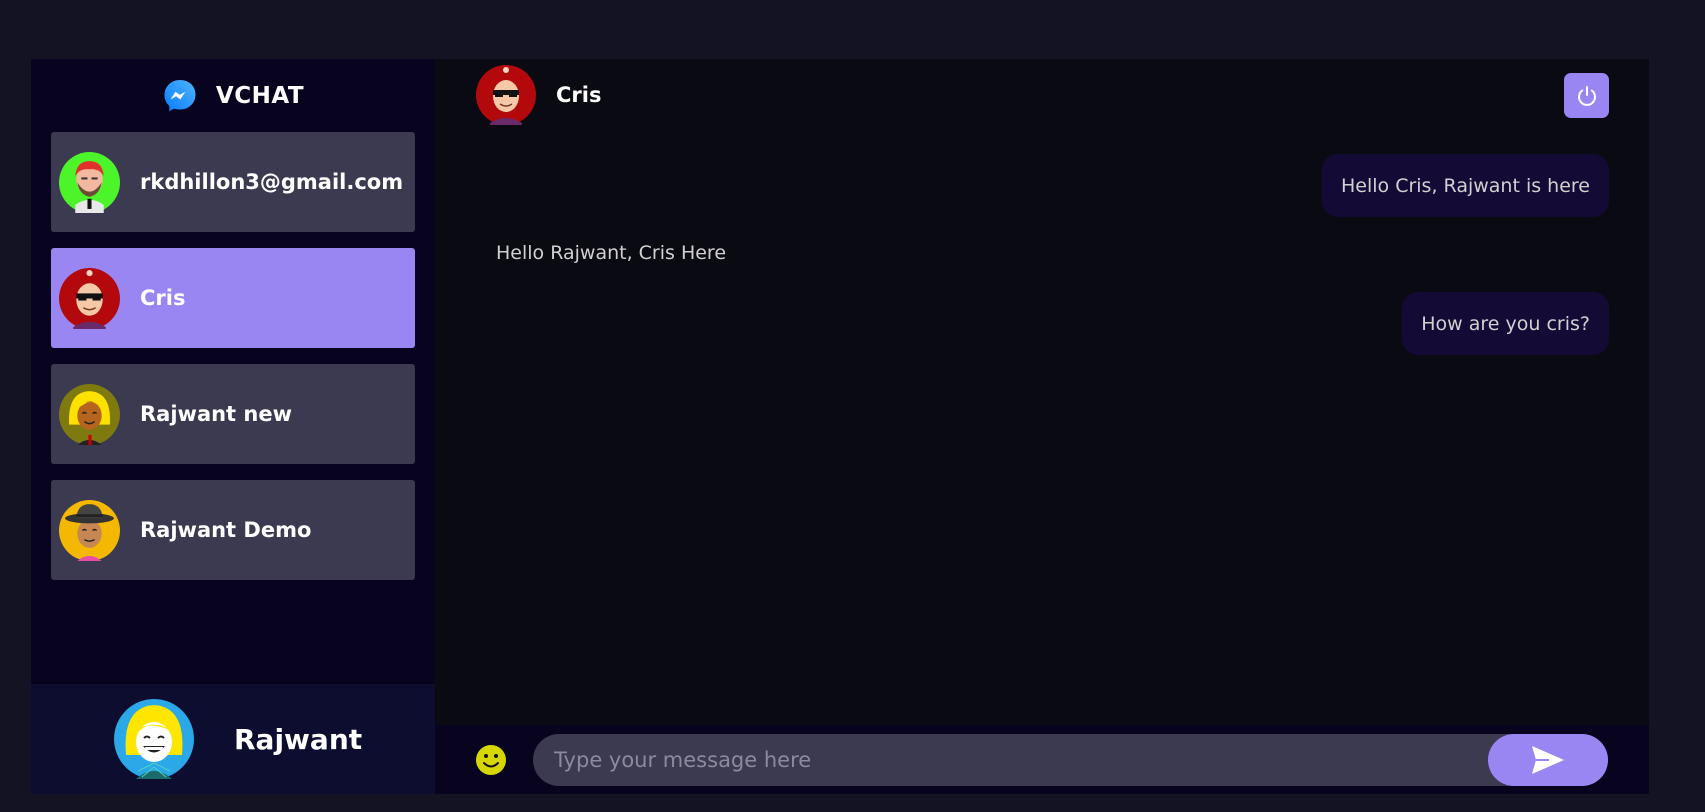 The image size is (1705, 812). Describe the element at coordinates (1052, 185) in the screenshot. I see `message-row-sent: Hello Cris, Rajwant is here` at that location.